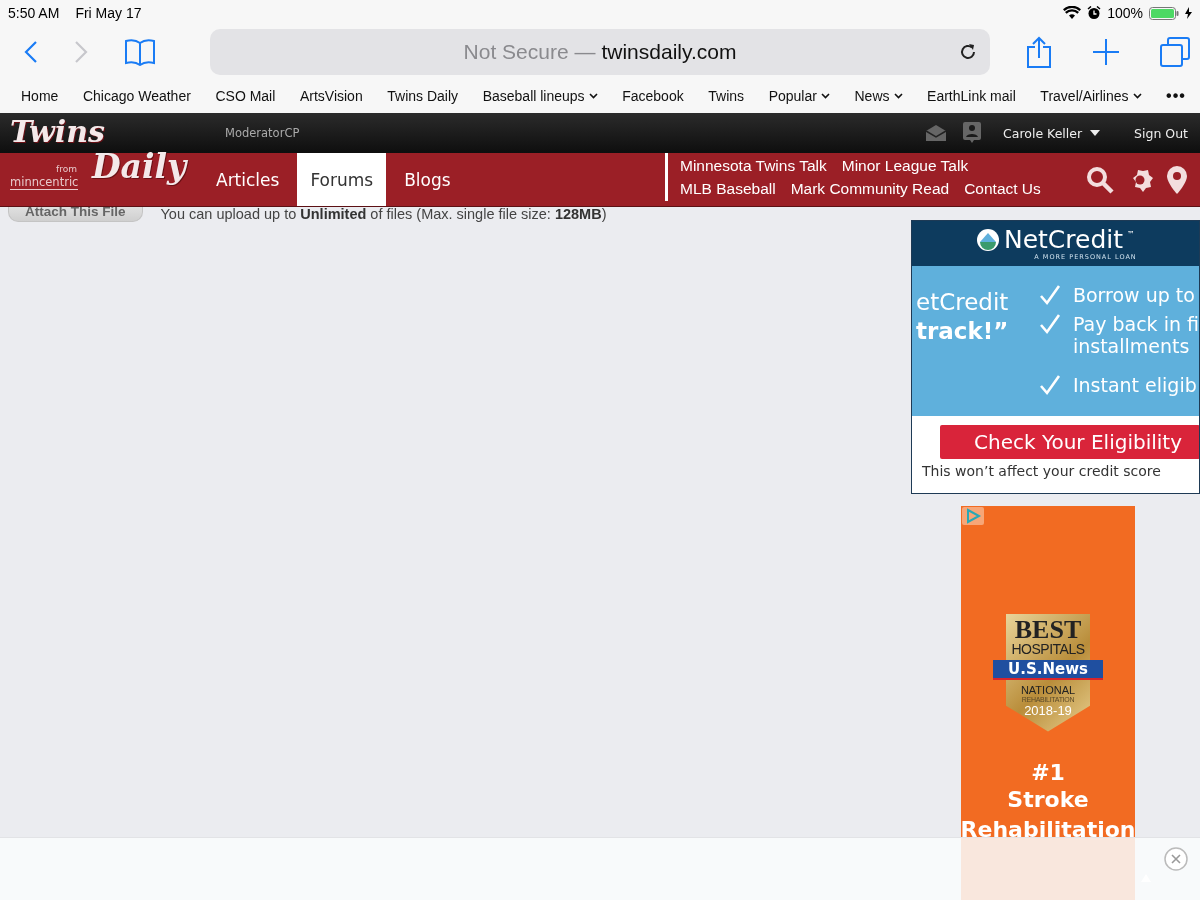 The image size is (1200, 900). Describe the element at coordinates (1039, 52) in the screenshot. I see `share-icon` at that location.